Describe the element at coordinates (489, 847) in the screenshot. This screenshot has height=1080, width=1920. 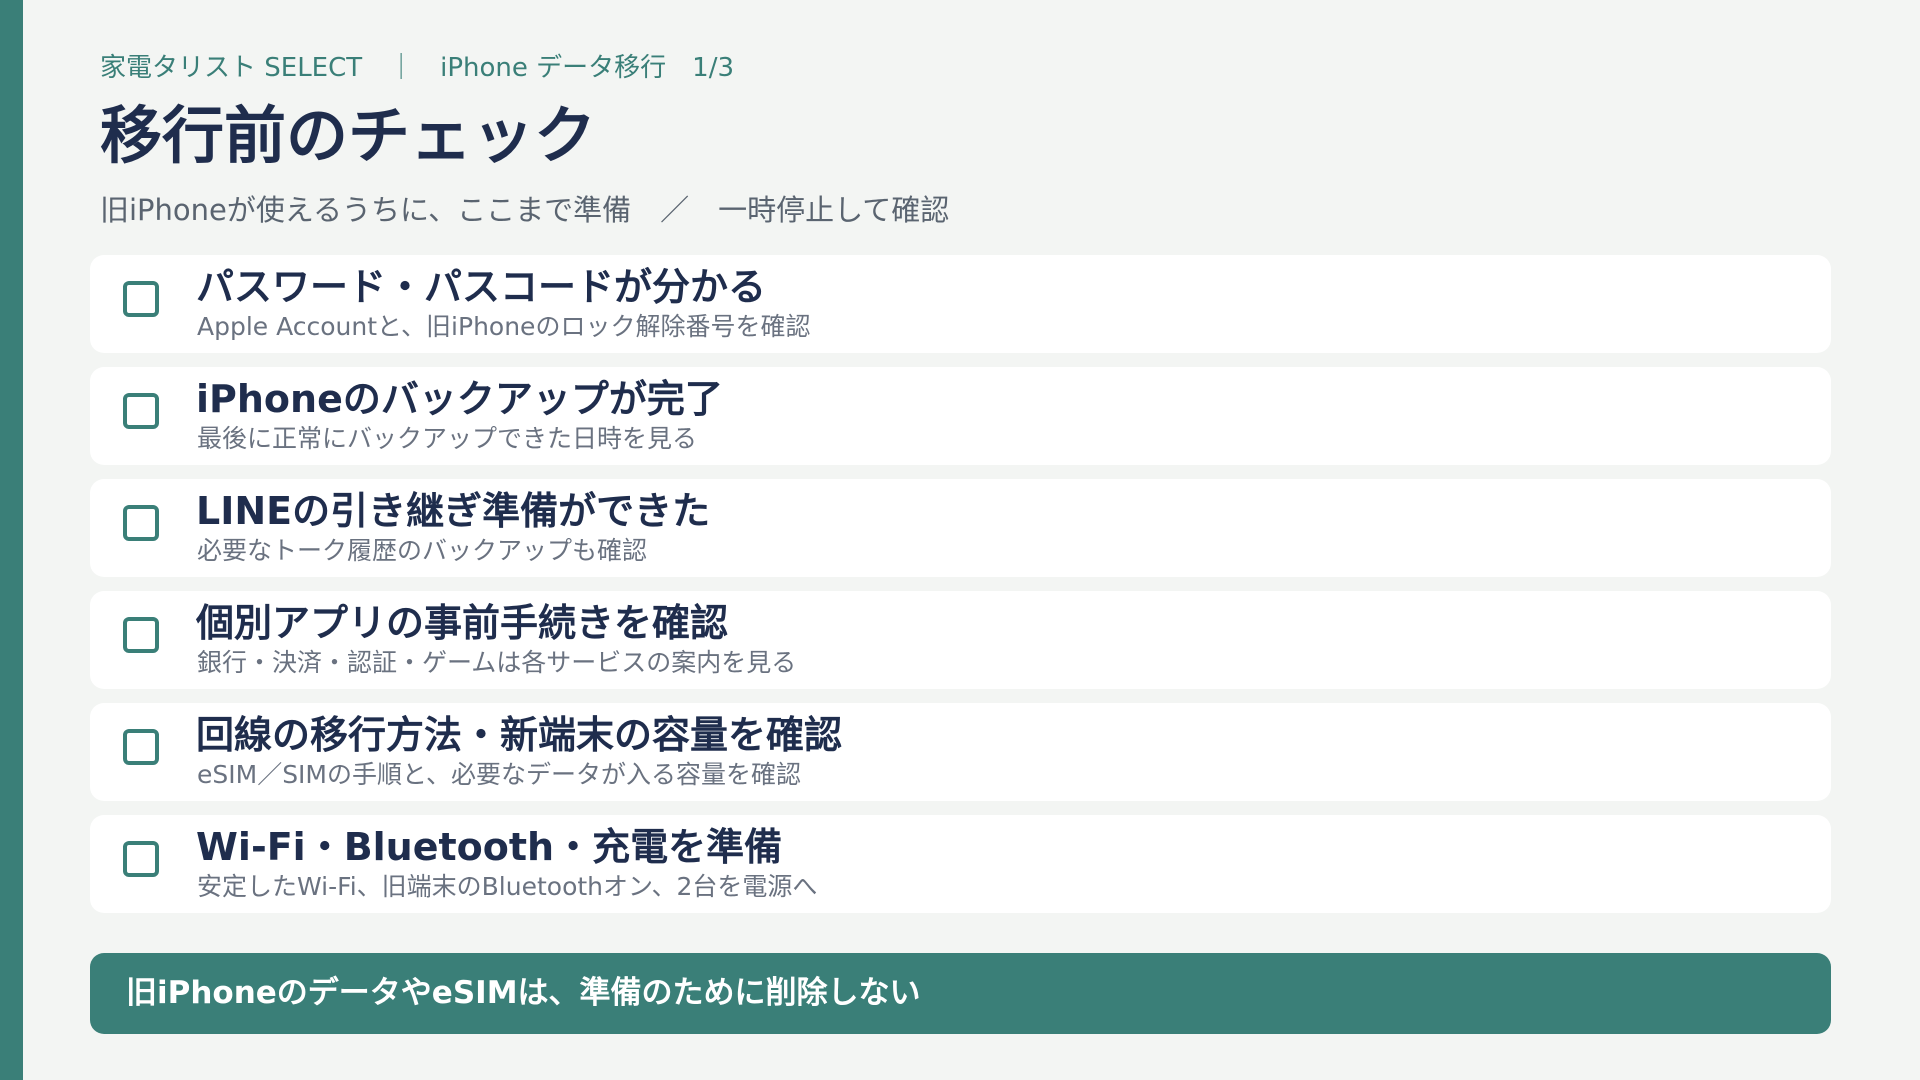
I see `checklist-item-title: Wi-Fi・Bluetooth・充電を準備` at that location.